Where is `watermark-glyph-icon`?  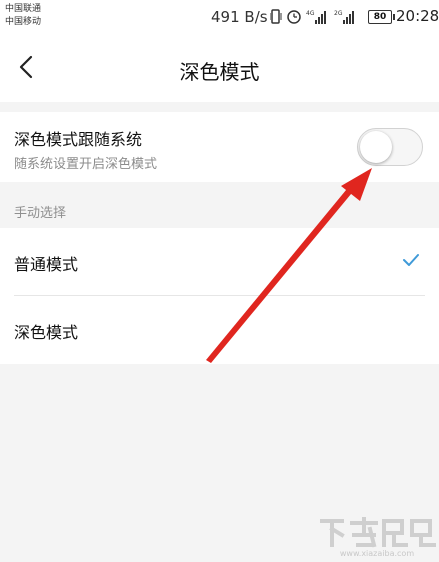 watermark-glyph-icon is located at coordinates (378, 532).